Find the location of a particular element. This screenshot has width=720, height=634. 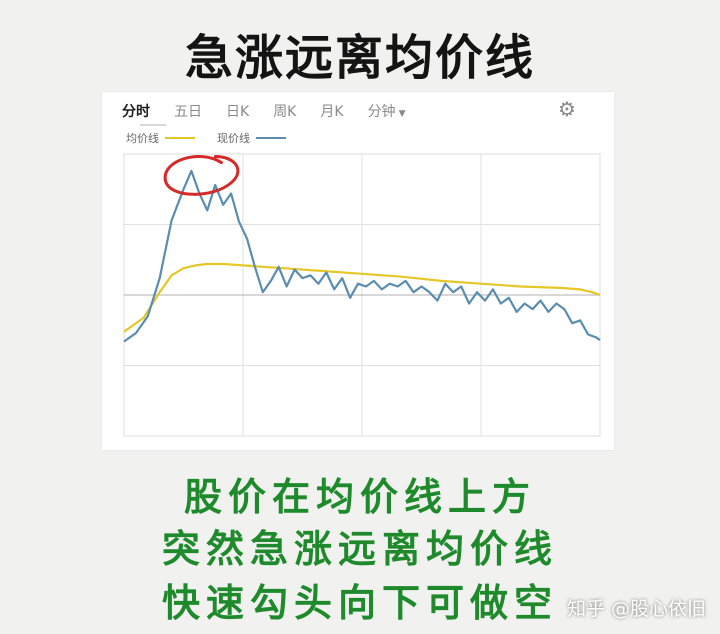

watermark: 知乎 @股心依旧 is located at coordinates (636, 609).